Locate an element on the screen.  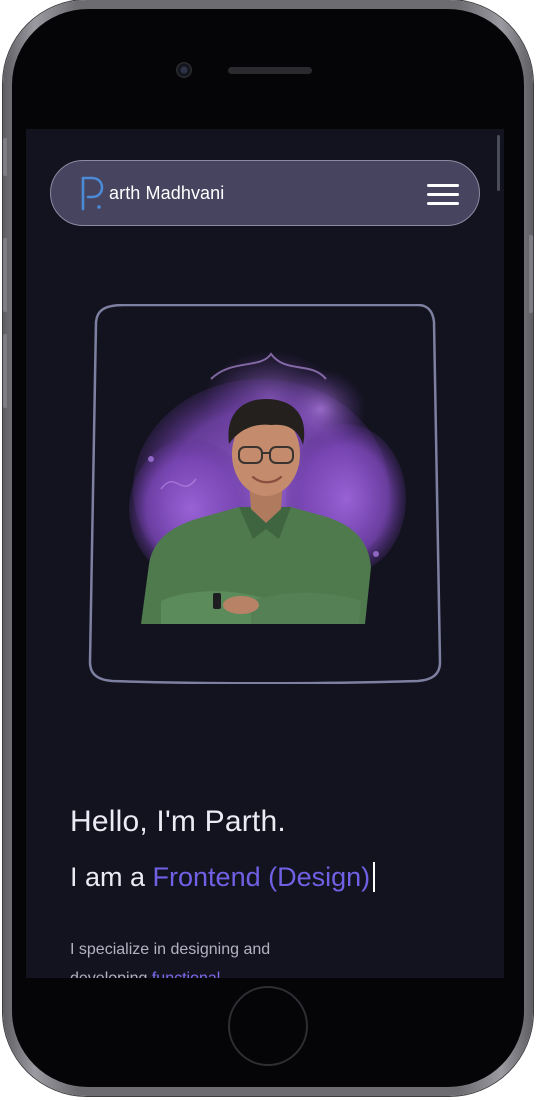
volume-down-button is located at coordinates (5, 371).